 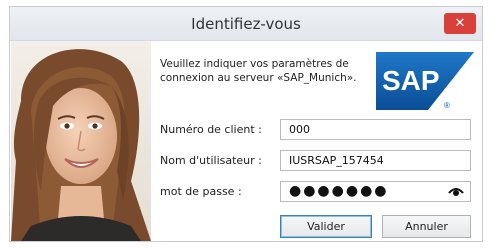 What do you see at coordinates (456, 191) in the screenshot?
I see `eye-icon` at bounding box center [456, 191].